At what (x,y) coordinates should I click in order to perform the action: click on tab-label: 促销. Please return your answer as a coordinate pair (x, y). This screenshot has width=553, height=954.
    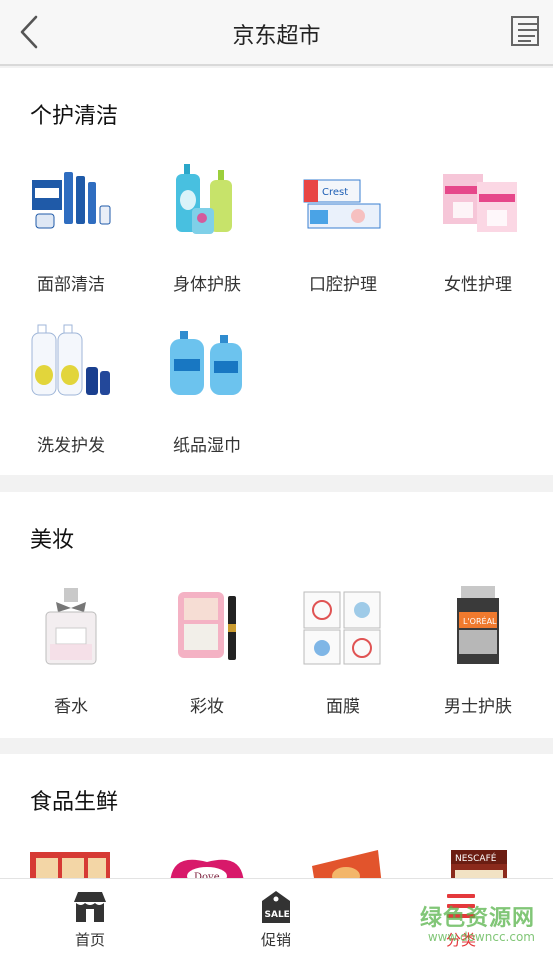
    Looking at the image, I should click on (275, 940).